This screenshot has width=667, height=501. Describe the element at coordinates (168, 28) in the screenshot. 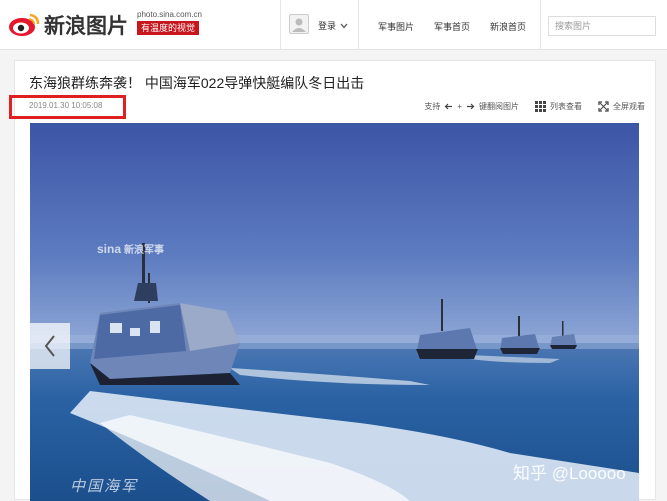

I see `slogan-badge: 有温度的视觉` at that location.